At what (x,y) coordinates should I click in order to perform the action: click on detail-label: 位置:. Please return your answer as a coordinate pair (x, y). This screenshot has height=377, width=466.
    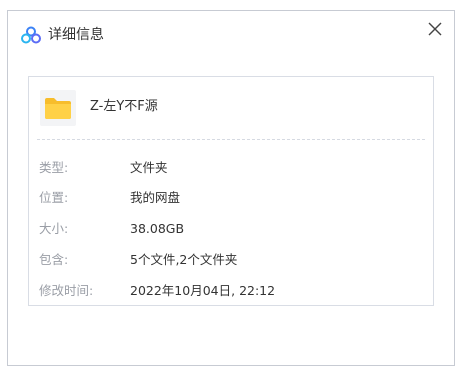
    Looking at the image, I should click on (54, 197).